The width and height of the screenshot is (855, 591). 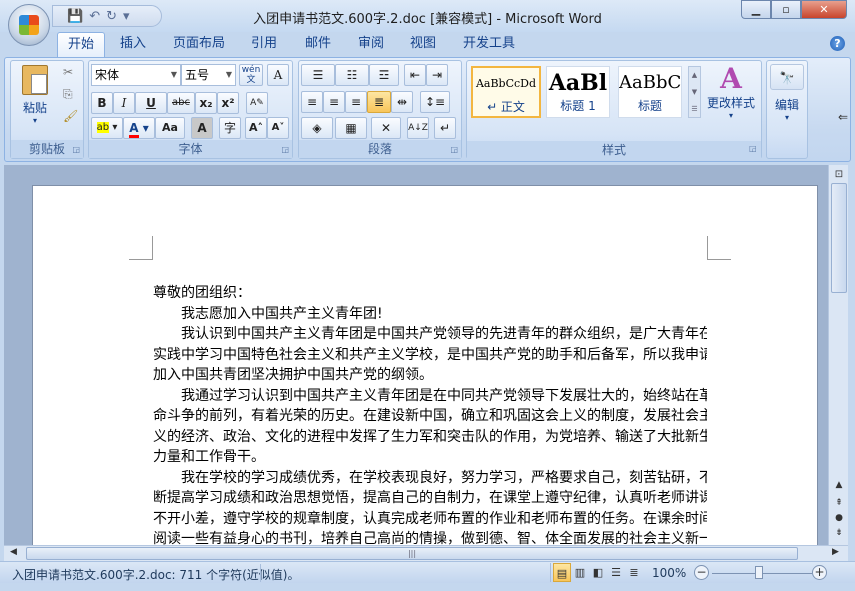 What do you see at coordinates (430, 375) in the screenshot?
I see `document-line: 加入中国共青团坚决拥护中国共产党的纲领。` at bounding box center [430, 375].